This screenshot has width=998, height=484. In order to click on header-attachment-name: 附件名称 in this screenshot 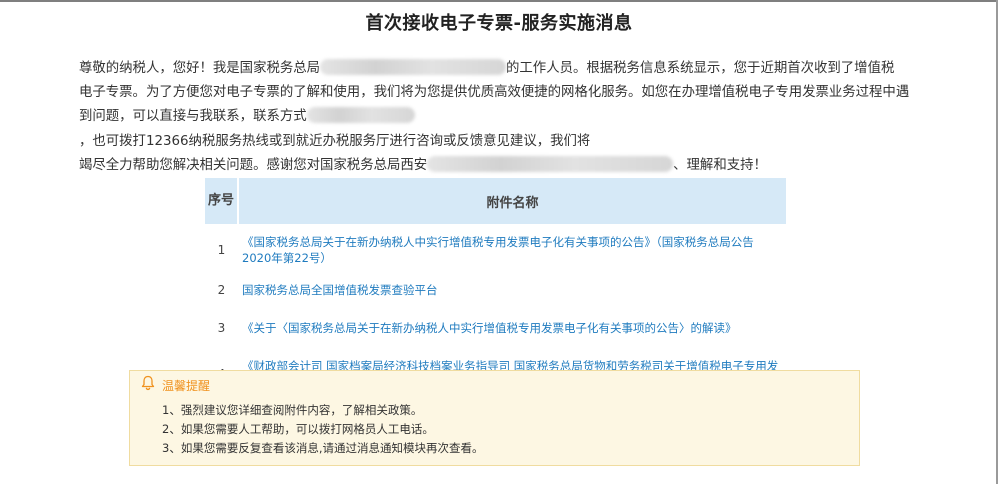, I will do `click(512, 202)`.